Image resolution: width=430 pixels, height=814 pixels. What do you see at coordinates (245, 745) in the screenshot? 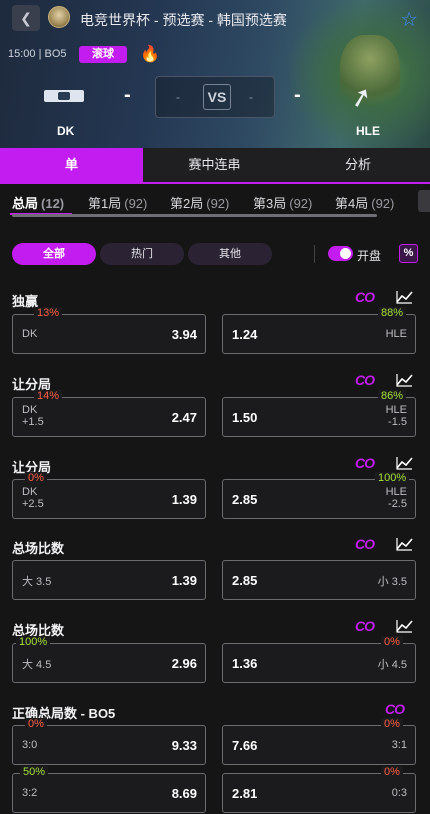
I see `odds-value: 7.66` at bounding box center [245, 745].